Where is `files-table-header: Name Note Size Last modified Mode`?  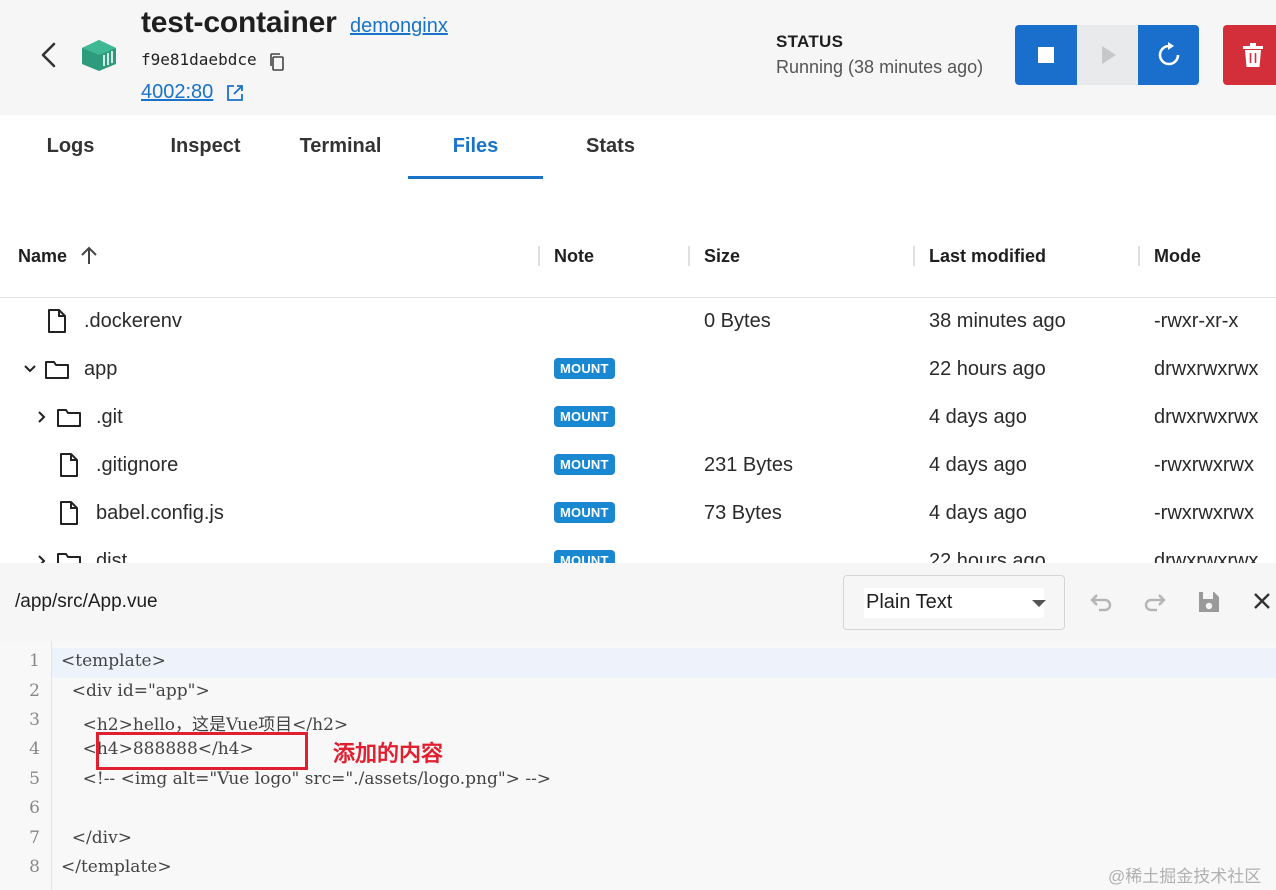
files-table-header: Name Note Size Last modified Mode is located at coordinates (638, 265).